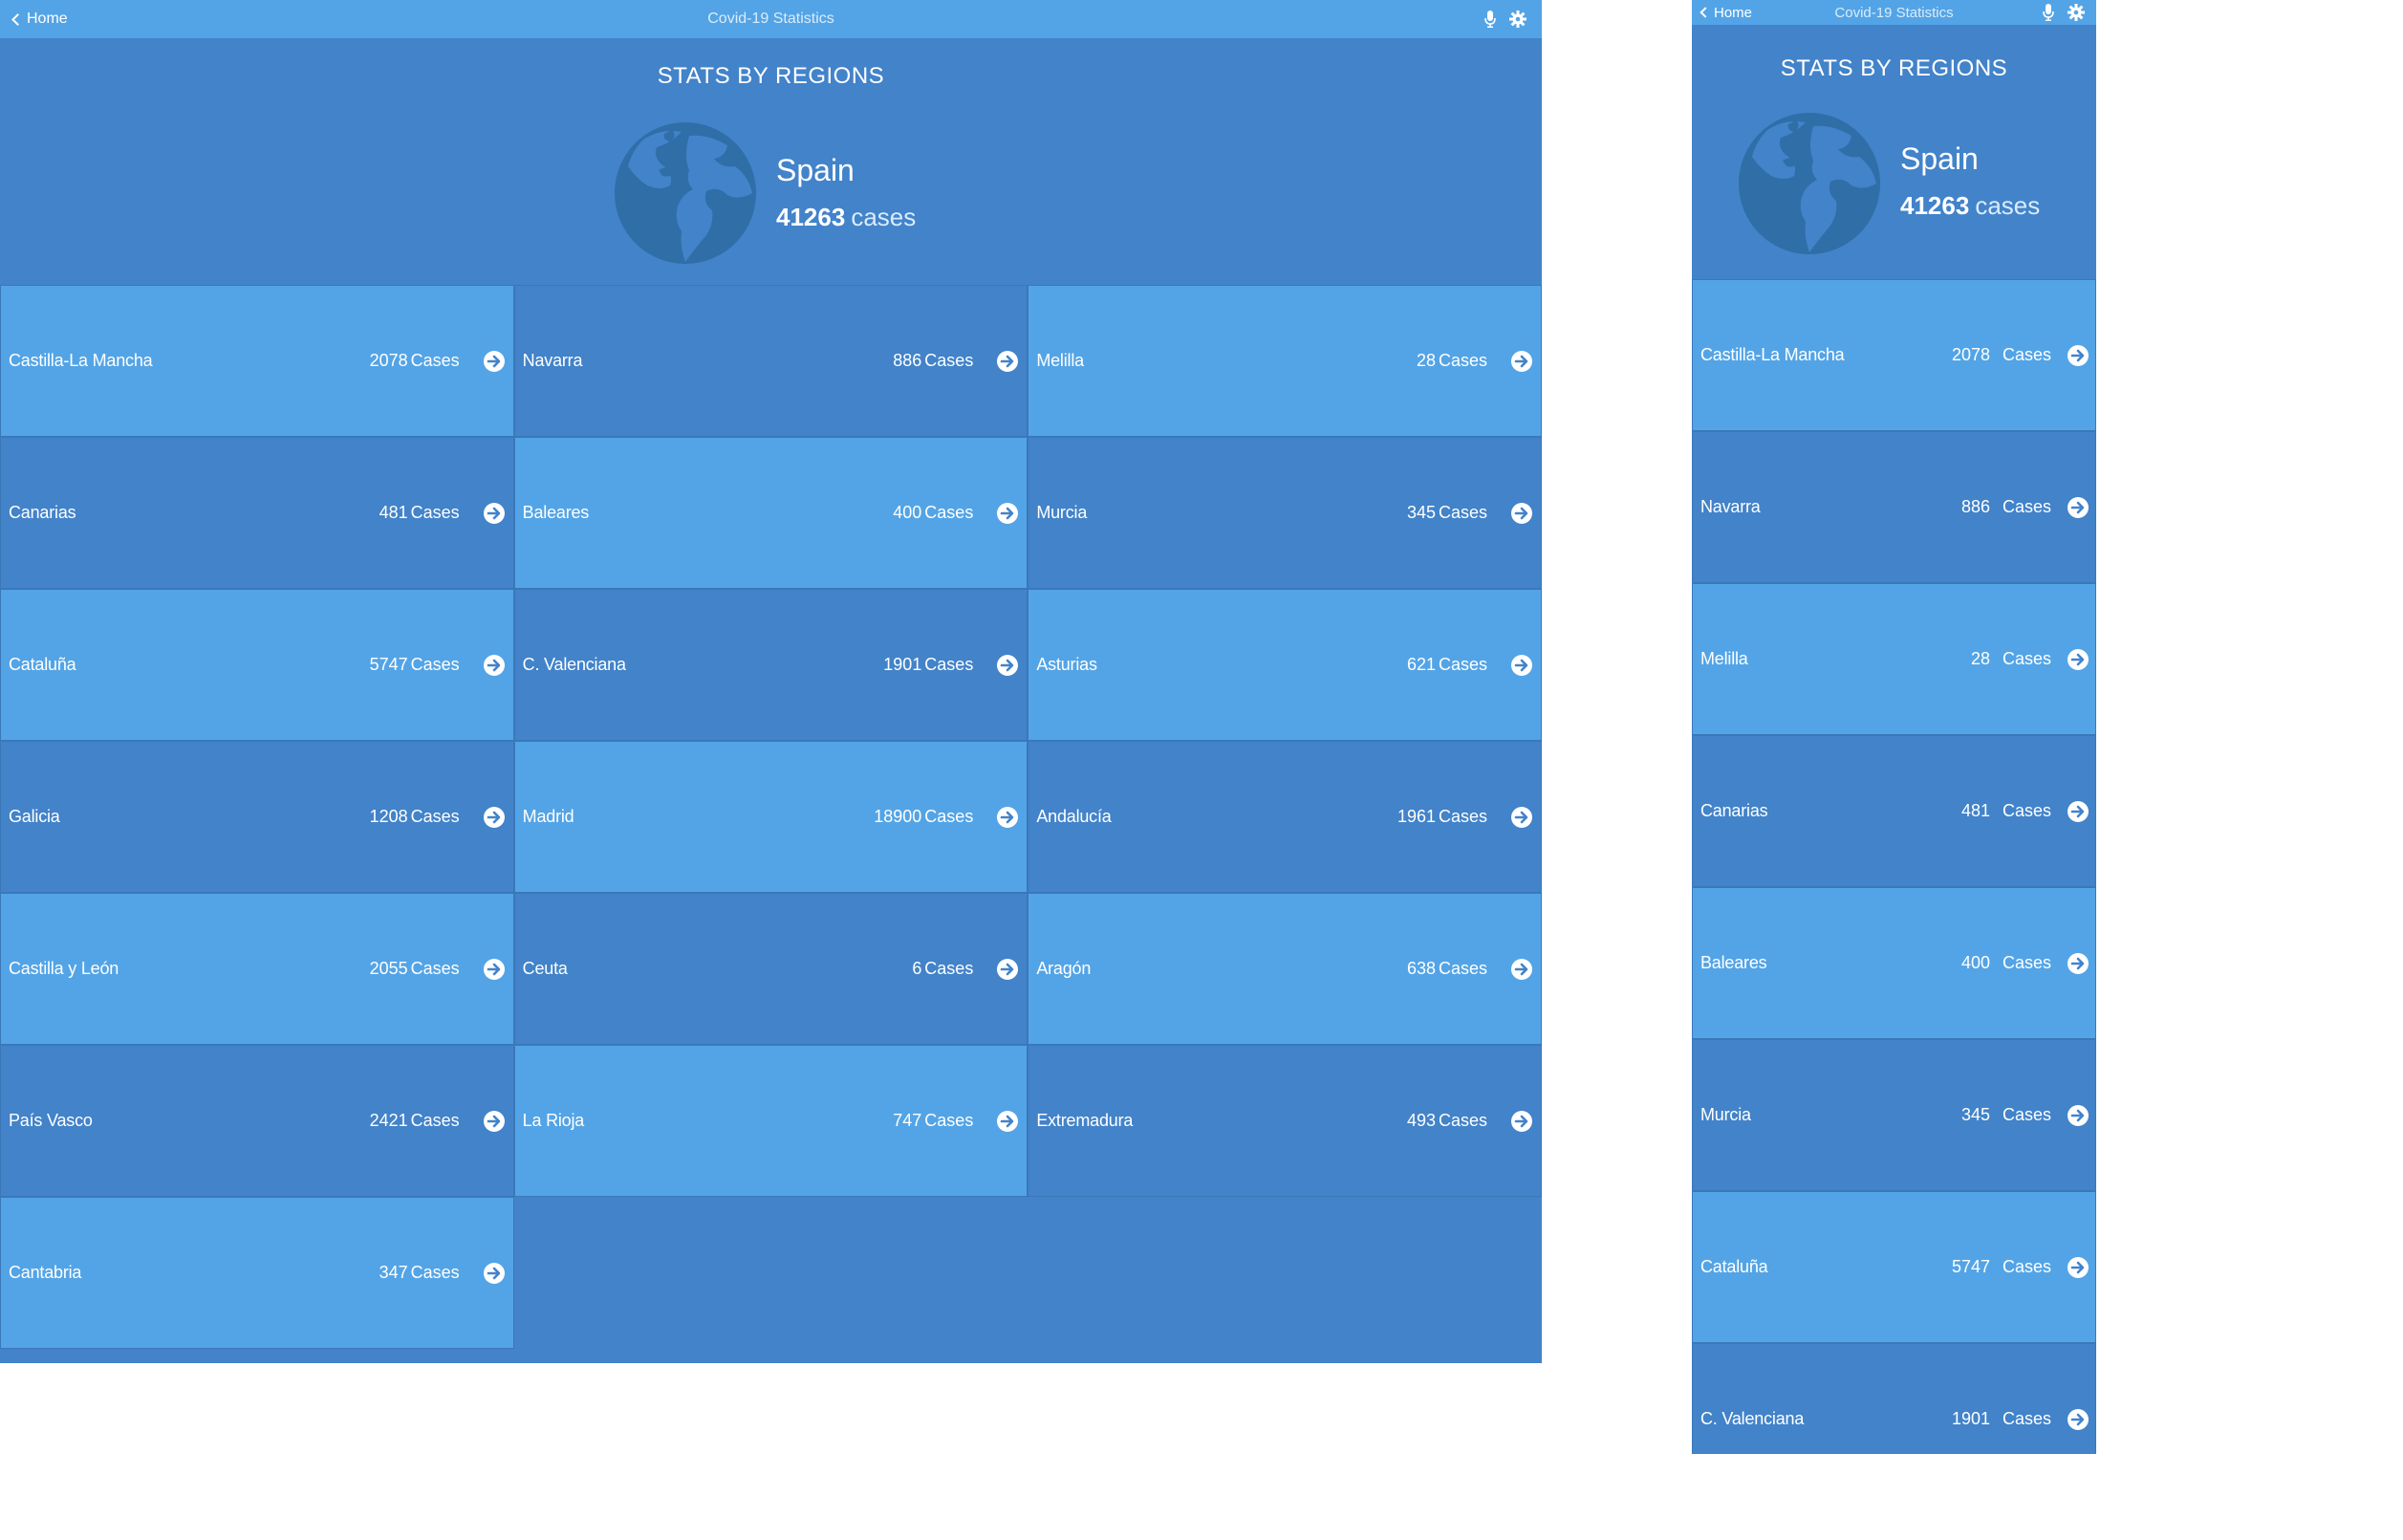 The height and width of the screenshot is (1540, 2403). What do you see at coordinates (548, 817) in the screenshot?
I see `region-name: Madrid` at bounding box center [548, 817].